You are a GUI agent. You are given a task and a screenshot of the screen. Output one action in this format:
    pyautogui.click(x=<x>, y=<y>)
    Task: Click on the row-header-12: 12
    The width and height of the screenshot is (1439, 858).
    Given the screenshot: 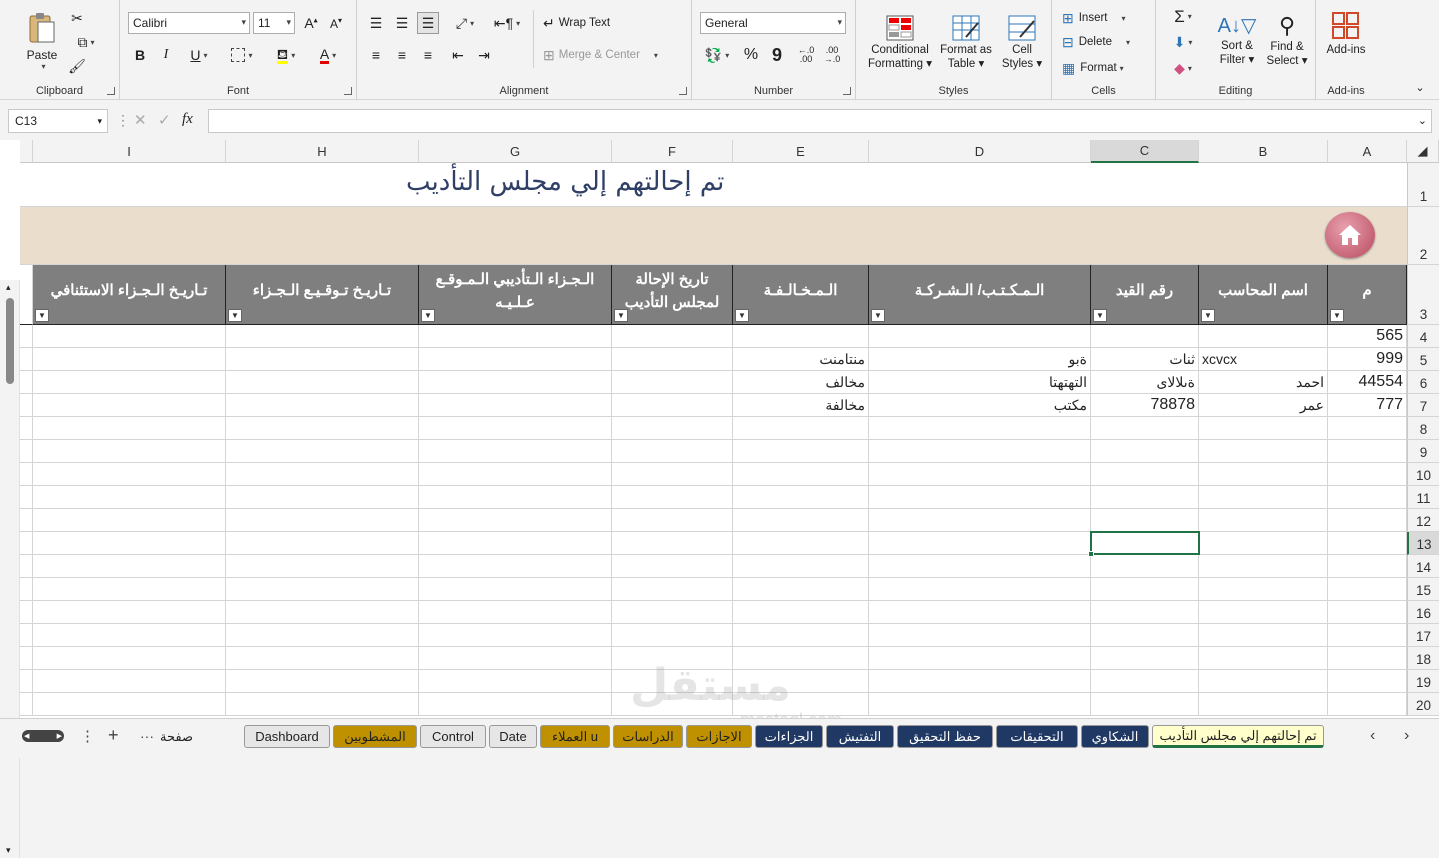 What is the action you would take?
    pyautogui.click(x=1423, y=520)
    